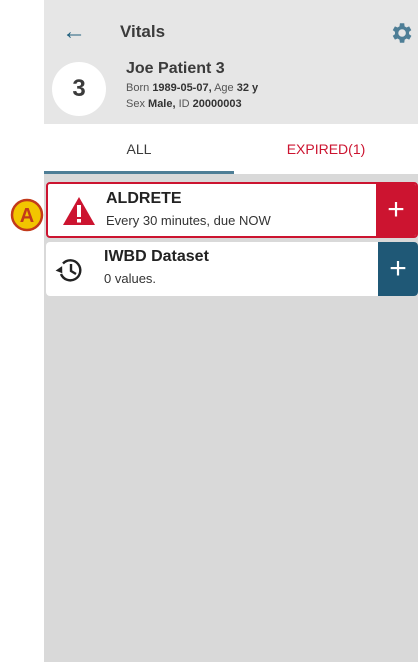 This screenshot has height=662, width=418. Describe the element at coordinates (144, 198) in the screenshot. I see `card-title: ALDRETE` at that location.